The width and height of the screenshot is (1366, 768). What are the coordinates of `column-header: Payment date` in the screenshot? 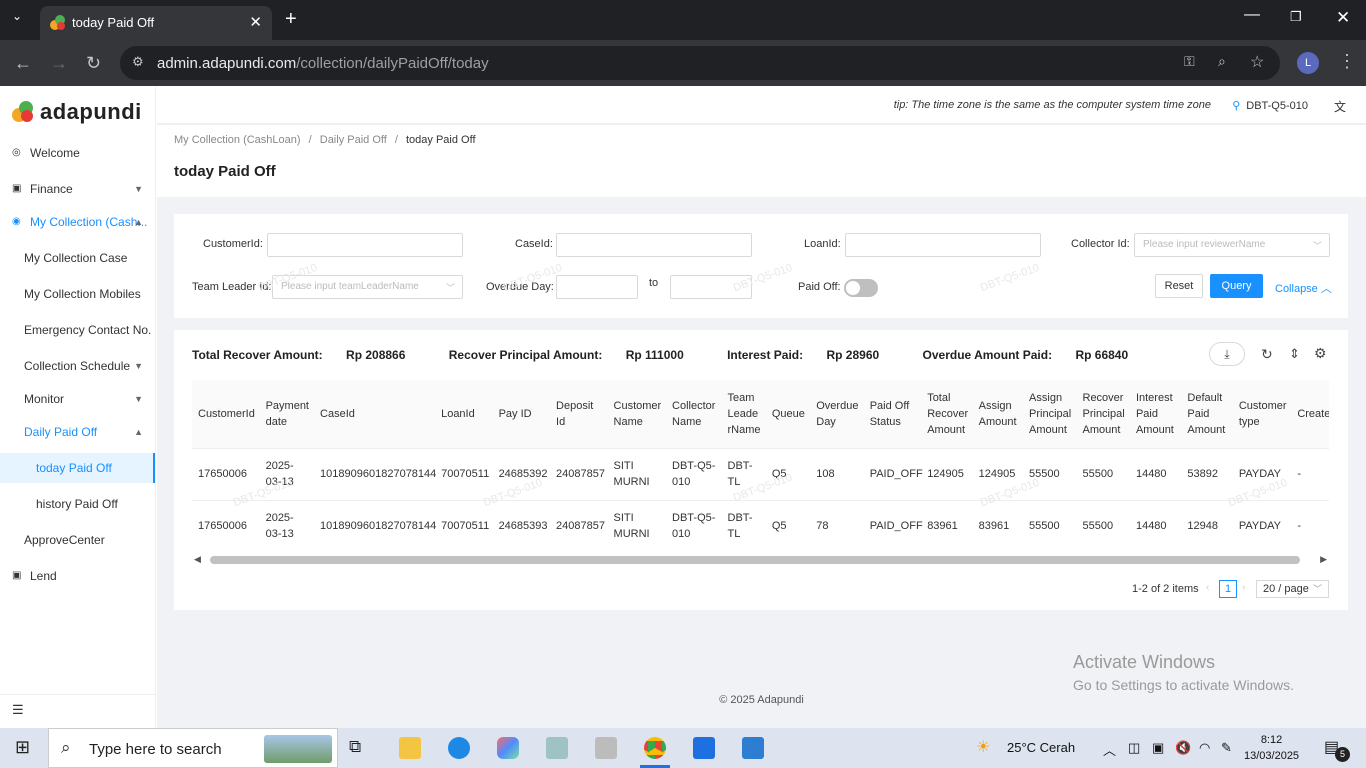 It's located at (287, 414).